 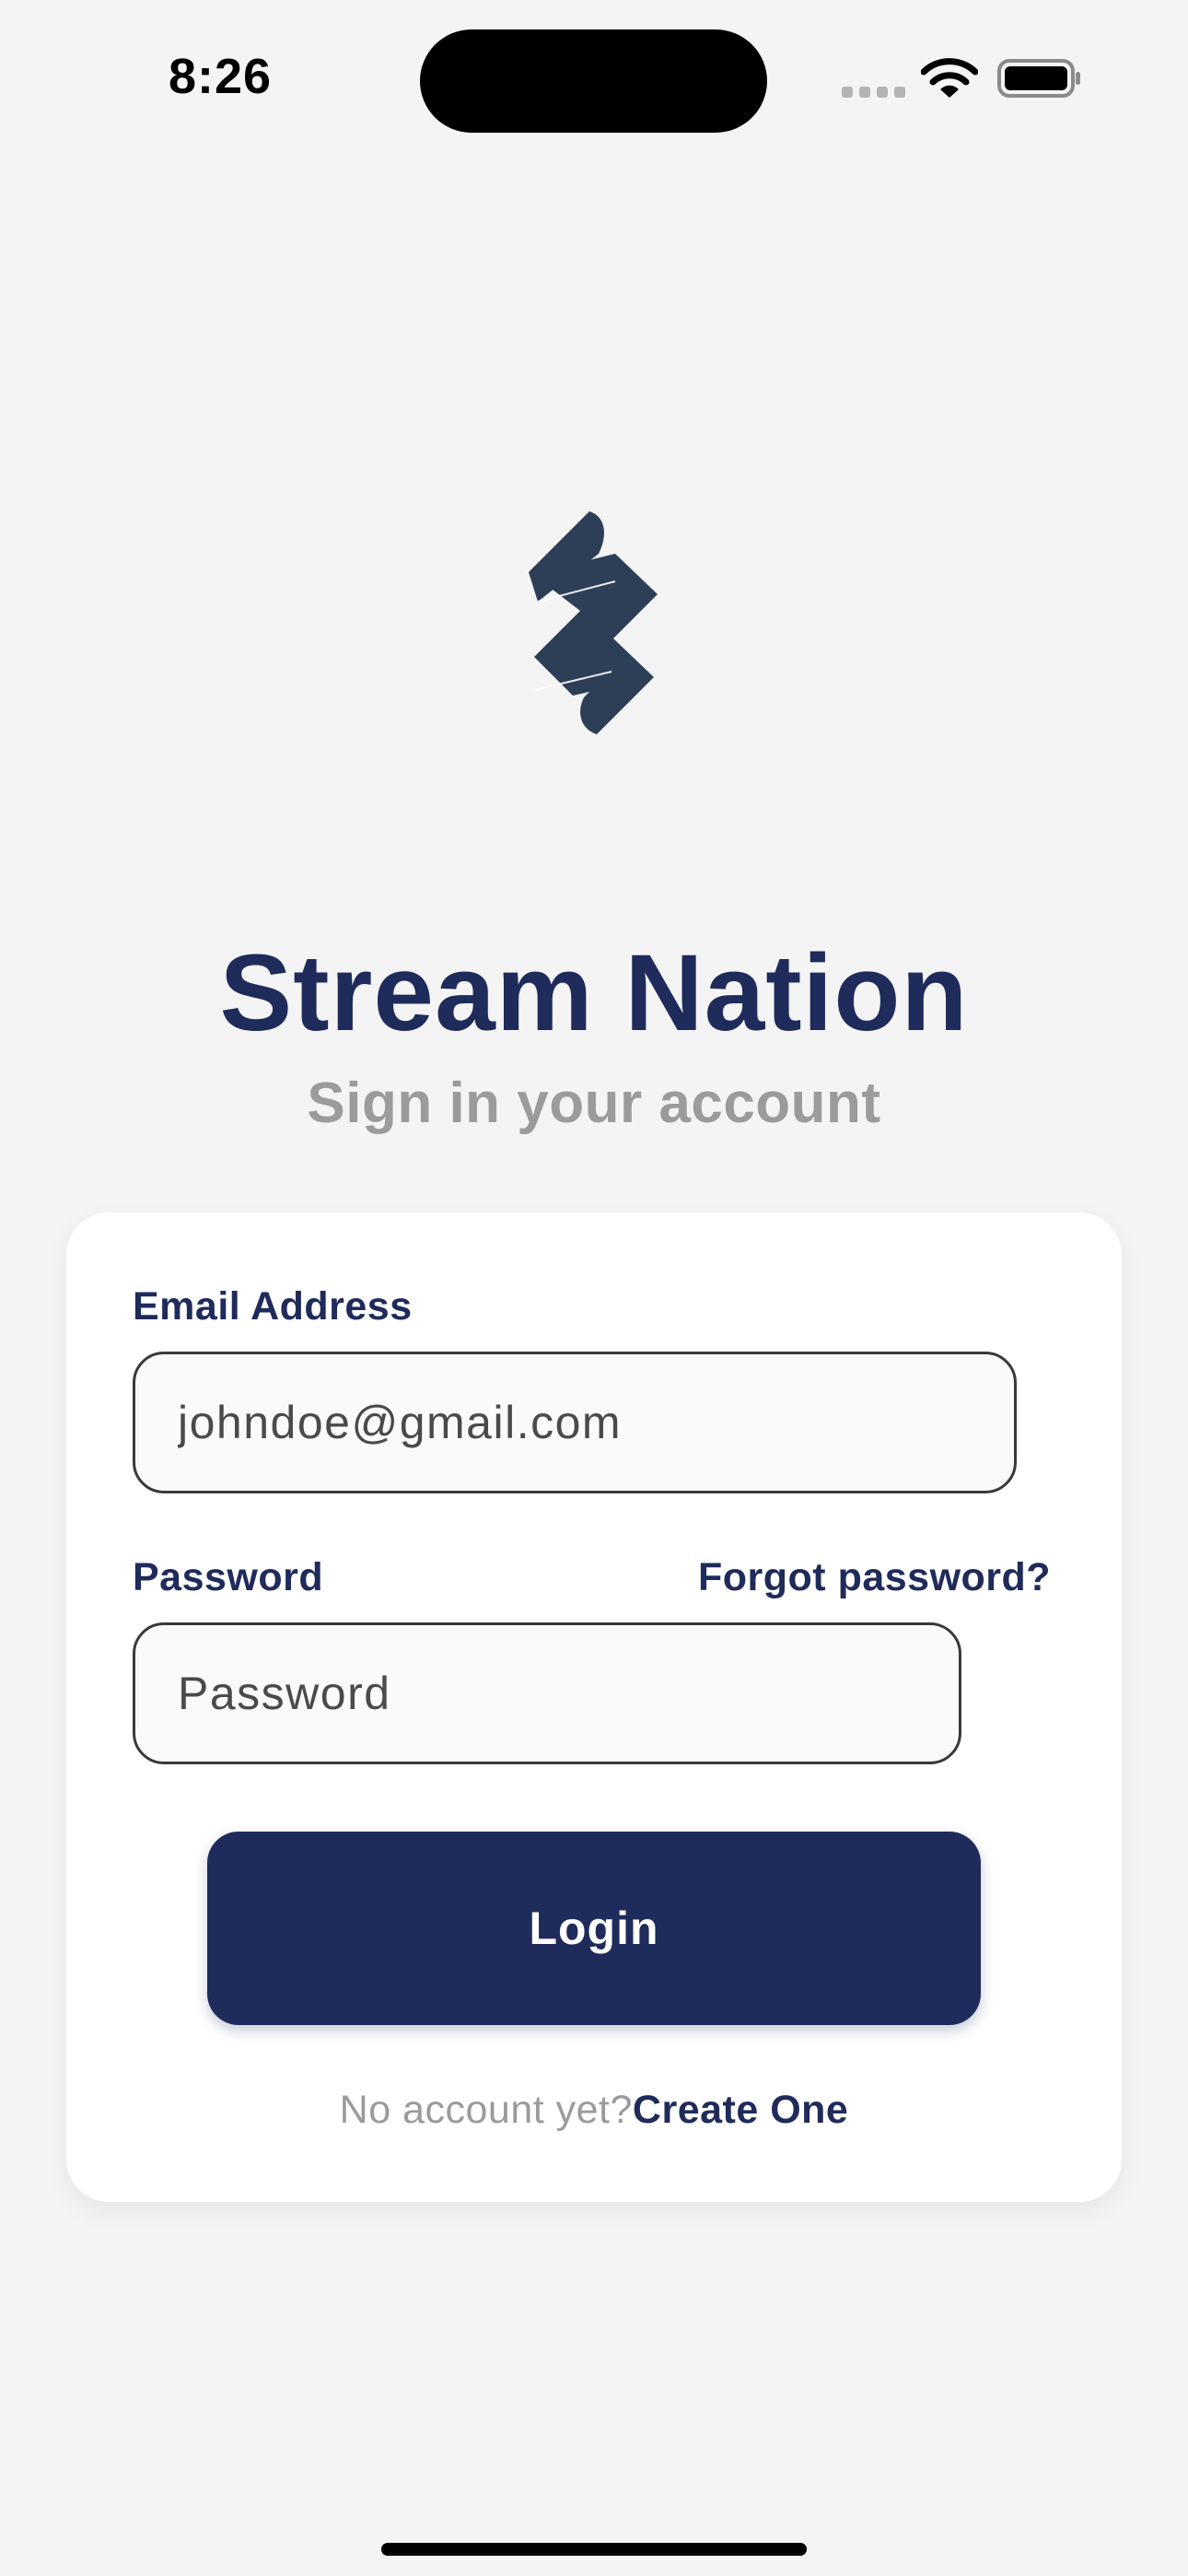 I want to click on dynamic-island, so click(x=593, y=81).